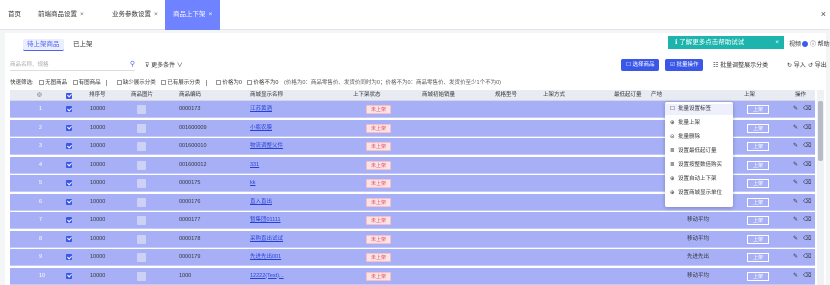  Describe the element at coordinates (412, 258) in the screenshot. I see `table-row: 9 10000 0000179 先进先出001 未上架 先进先出 上架 ✎ ⌫` at that location.